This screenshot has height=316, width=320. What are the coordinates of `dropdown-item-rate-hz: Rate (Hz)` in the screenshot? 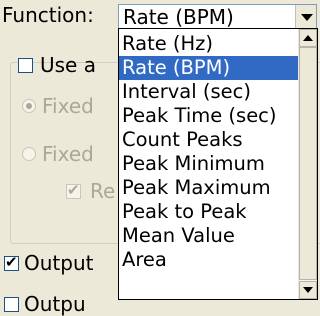 It's located at (209, 44).